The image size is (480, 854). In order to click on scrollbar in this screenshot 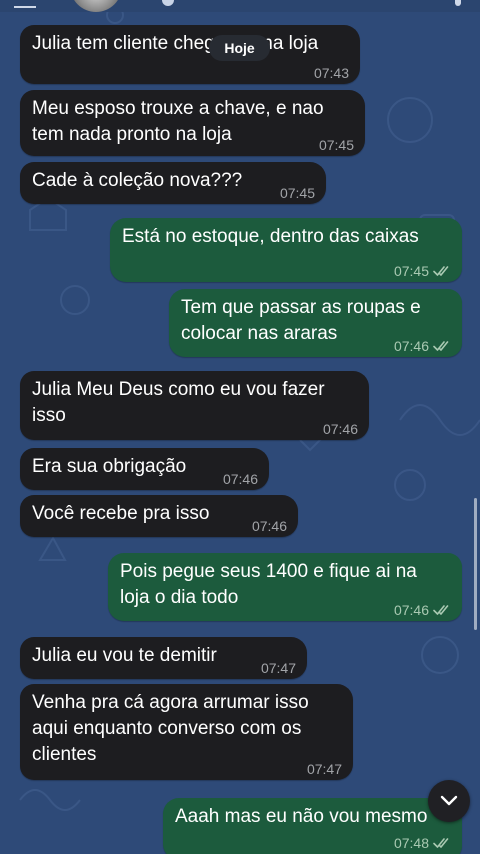, I will do `click(475, 564)`.